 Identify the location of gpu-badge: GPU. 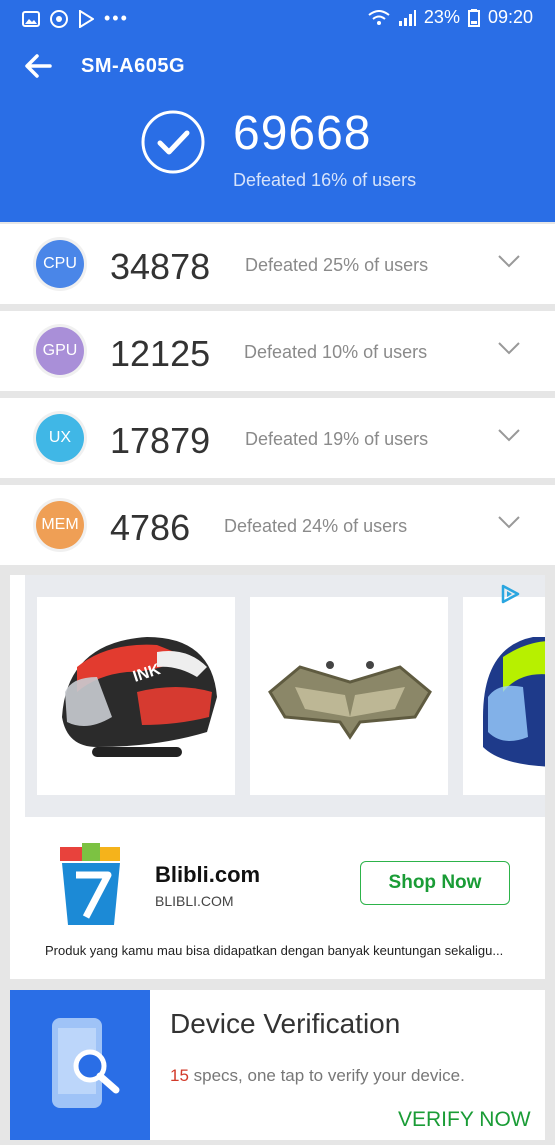
(60, 351).